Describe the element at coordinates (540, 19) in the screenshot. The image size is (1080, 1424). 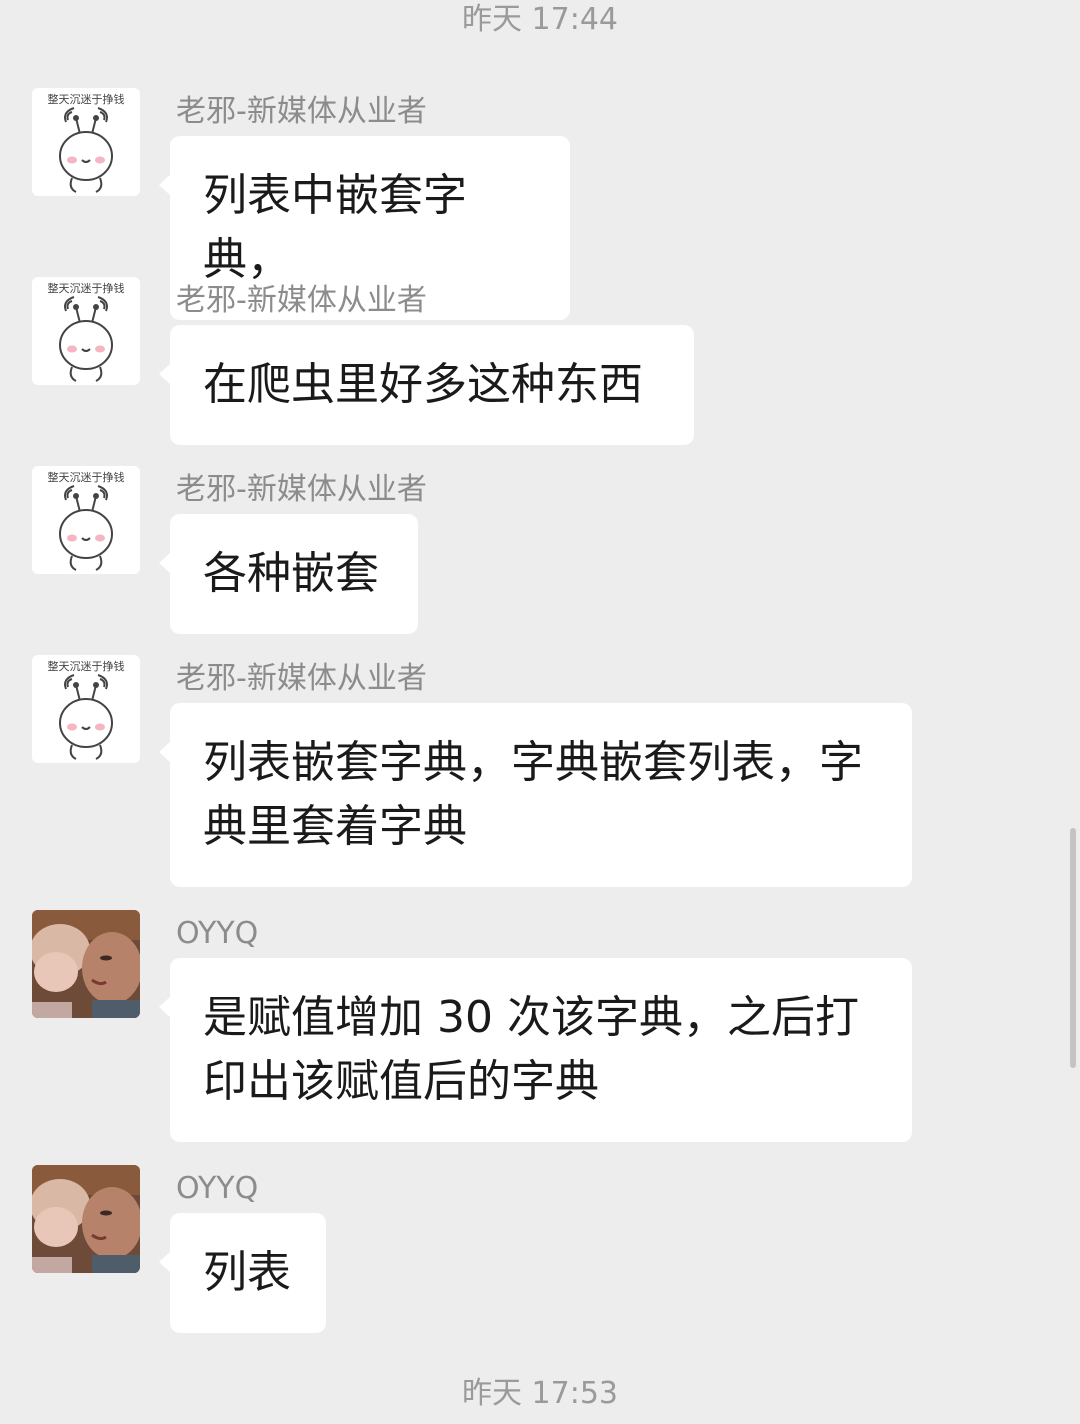
I see `timestamp-top: 昨天 17:44` at that location.